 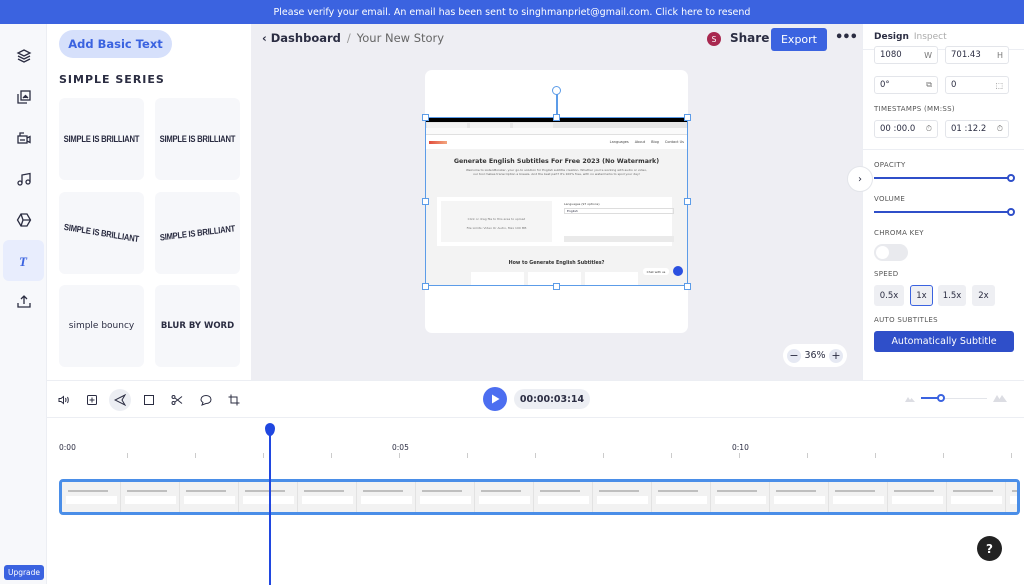 I want to click on resize-handle-right, so click(x=687, y=201).